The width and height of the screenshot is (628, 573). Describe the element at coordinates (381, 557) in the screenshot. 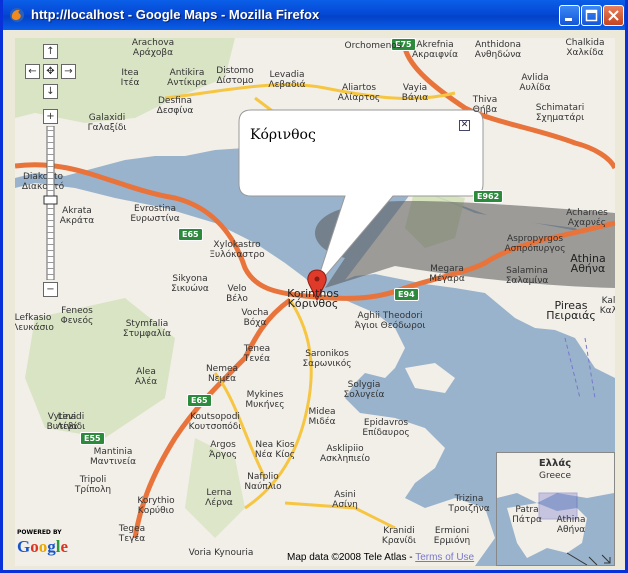

I see `map-copyright: Map data ©2008 Tele Atlas - Terms of Use` at that location.